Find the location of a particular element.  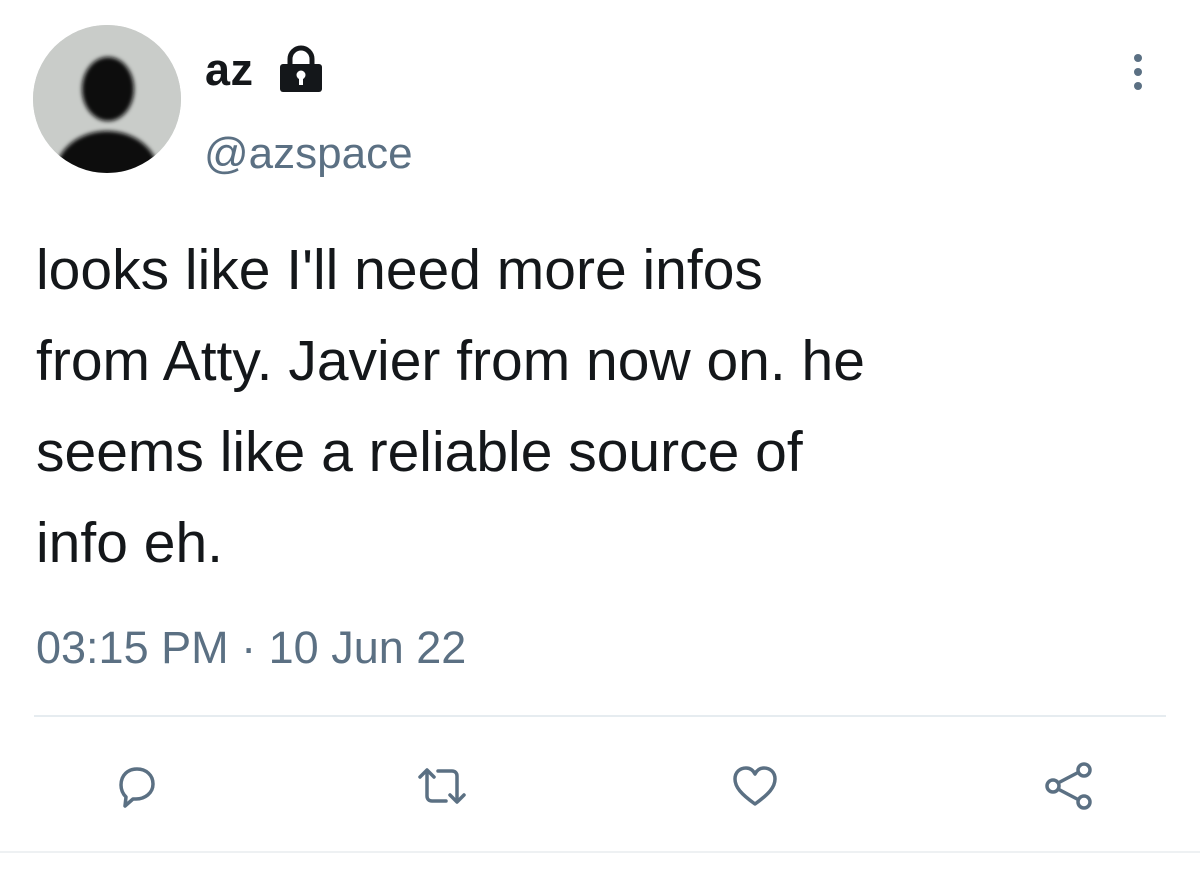

retweet-button is located at coordinates (442, 786).